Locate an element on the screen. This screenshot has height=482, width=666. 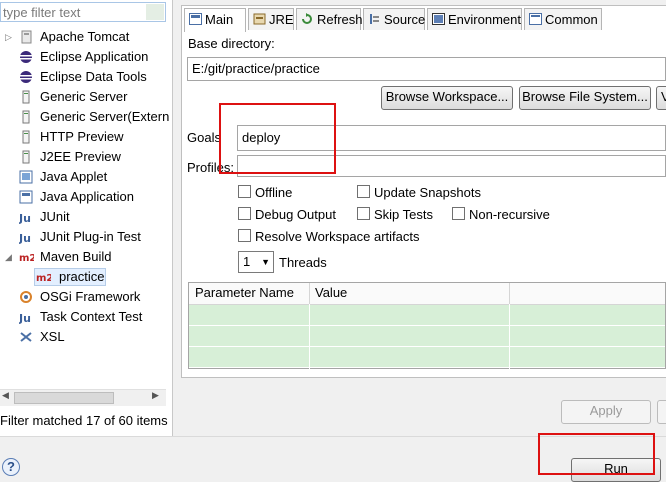
tree-item-xsl: XSL is located at coordinates (84, 337).